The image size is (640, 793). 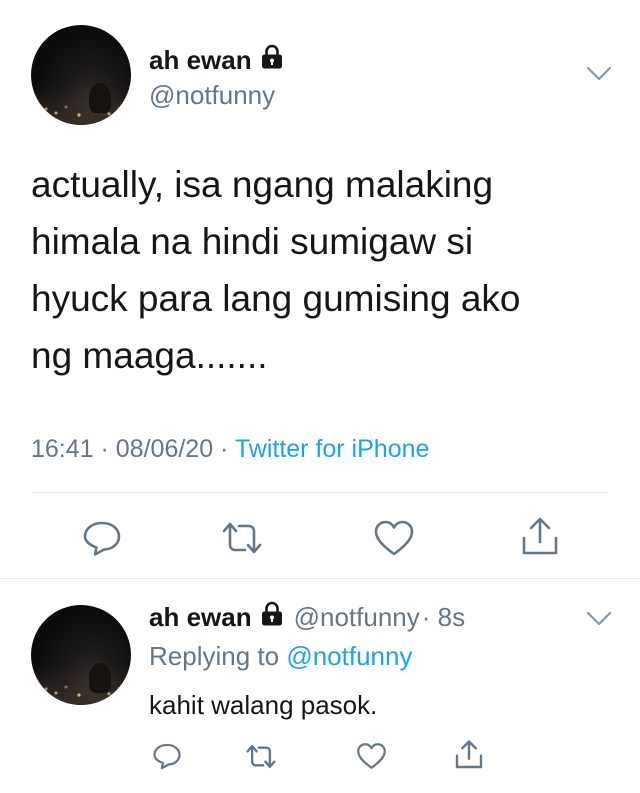 What do you see at coordinates (332, 449) in the screenshot?
I see `tweet-source-link: Twitter for iPhone` at bounding box center [332, 449].